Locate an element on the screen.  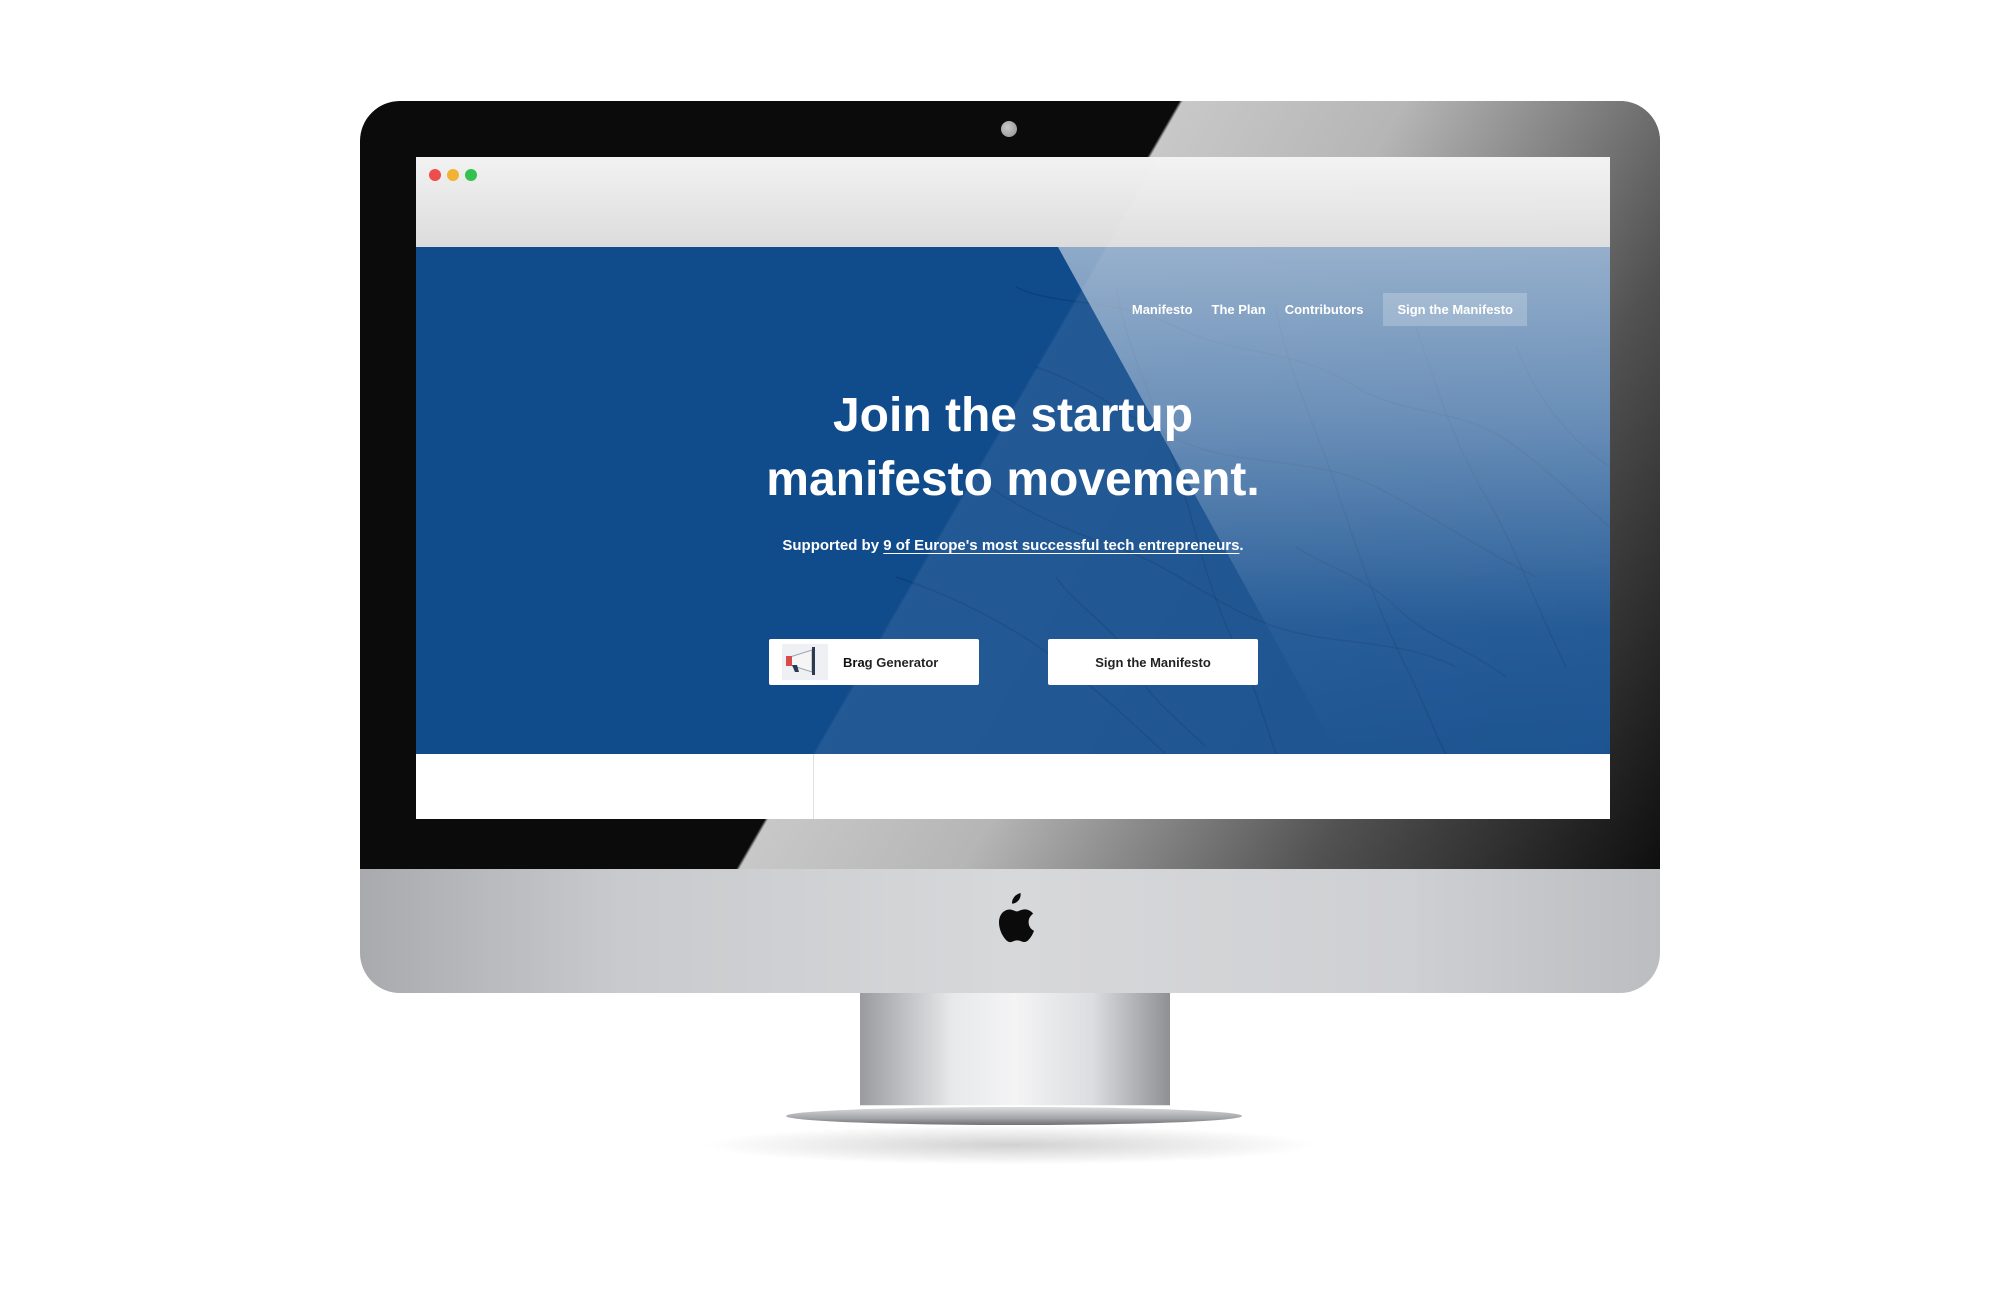
apple-logo-icon is located at coordinates (1016, 918).